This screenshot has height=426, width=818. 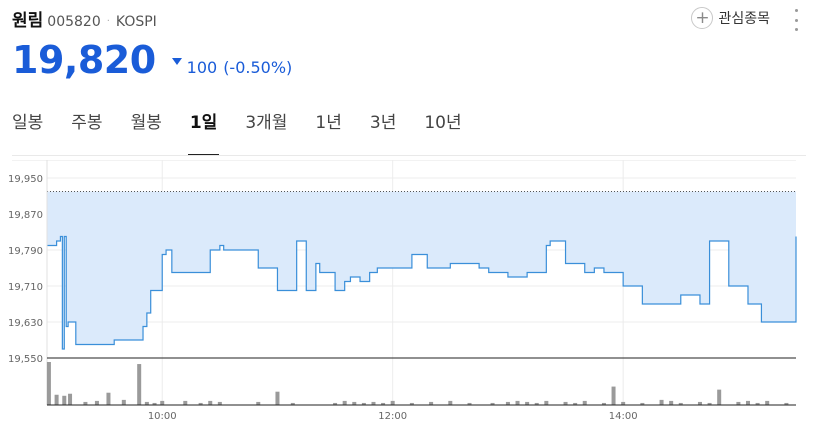 I want to click on tab-4: 3개월, so click(x=266, y=133).